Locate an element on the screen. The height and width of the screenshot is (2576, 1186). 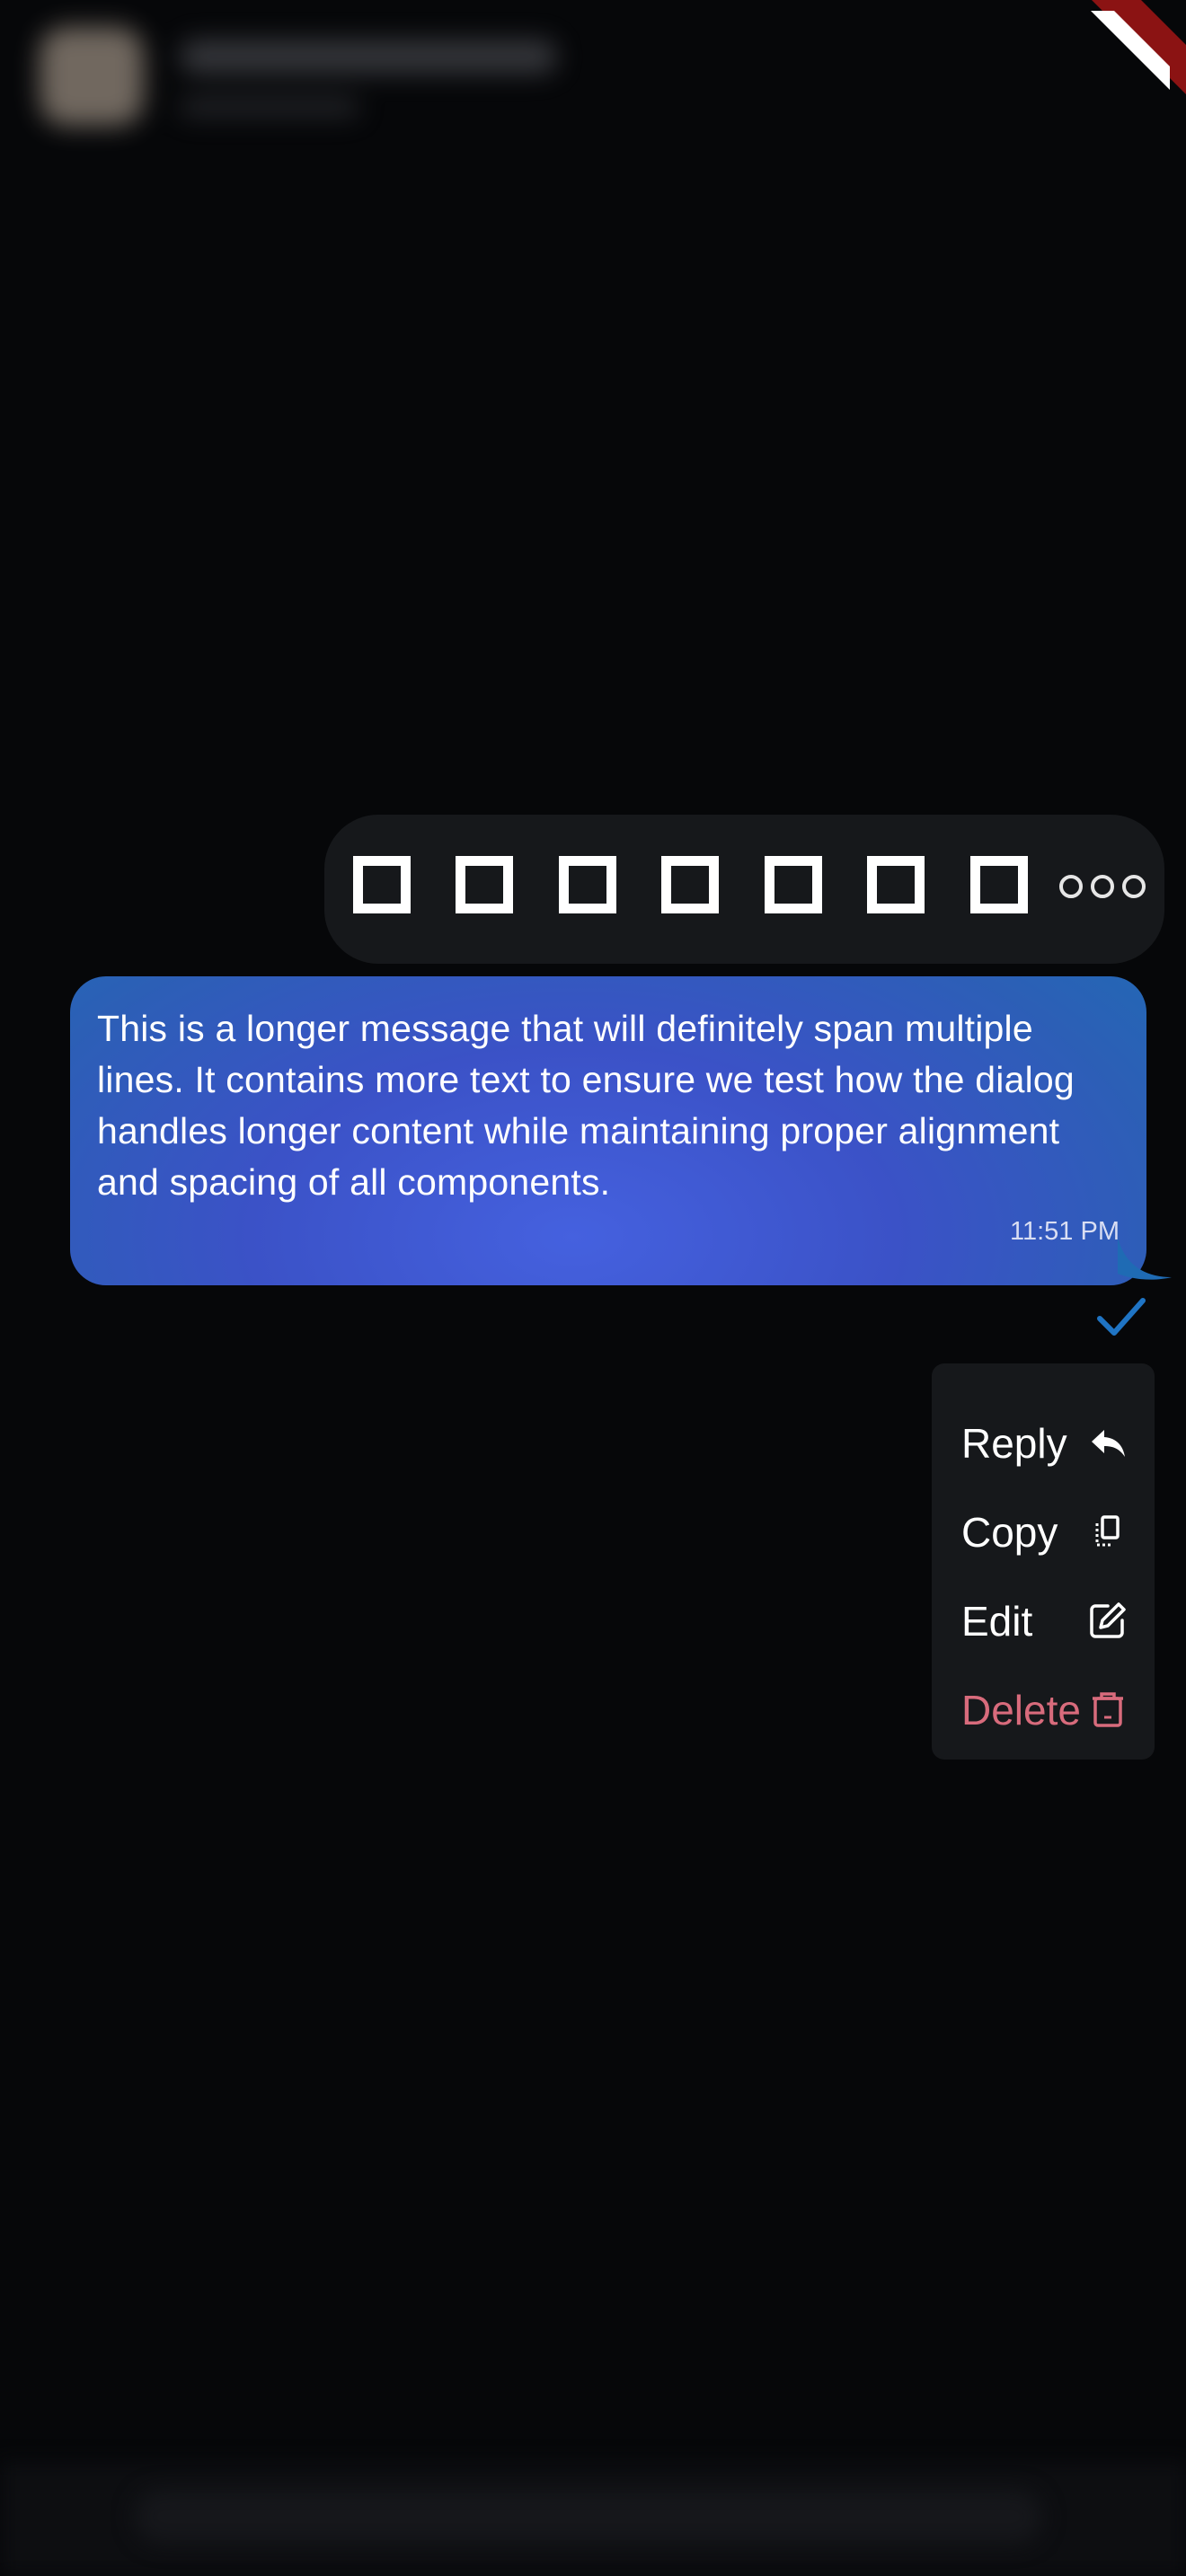
menu-item-reply: Reply is located at coordinates (1043, 1440).